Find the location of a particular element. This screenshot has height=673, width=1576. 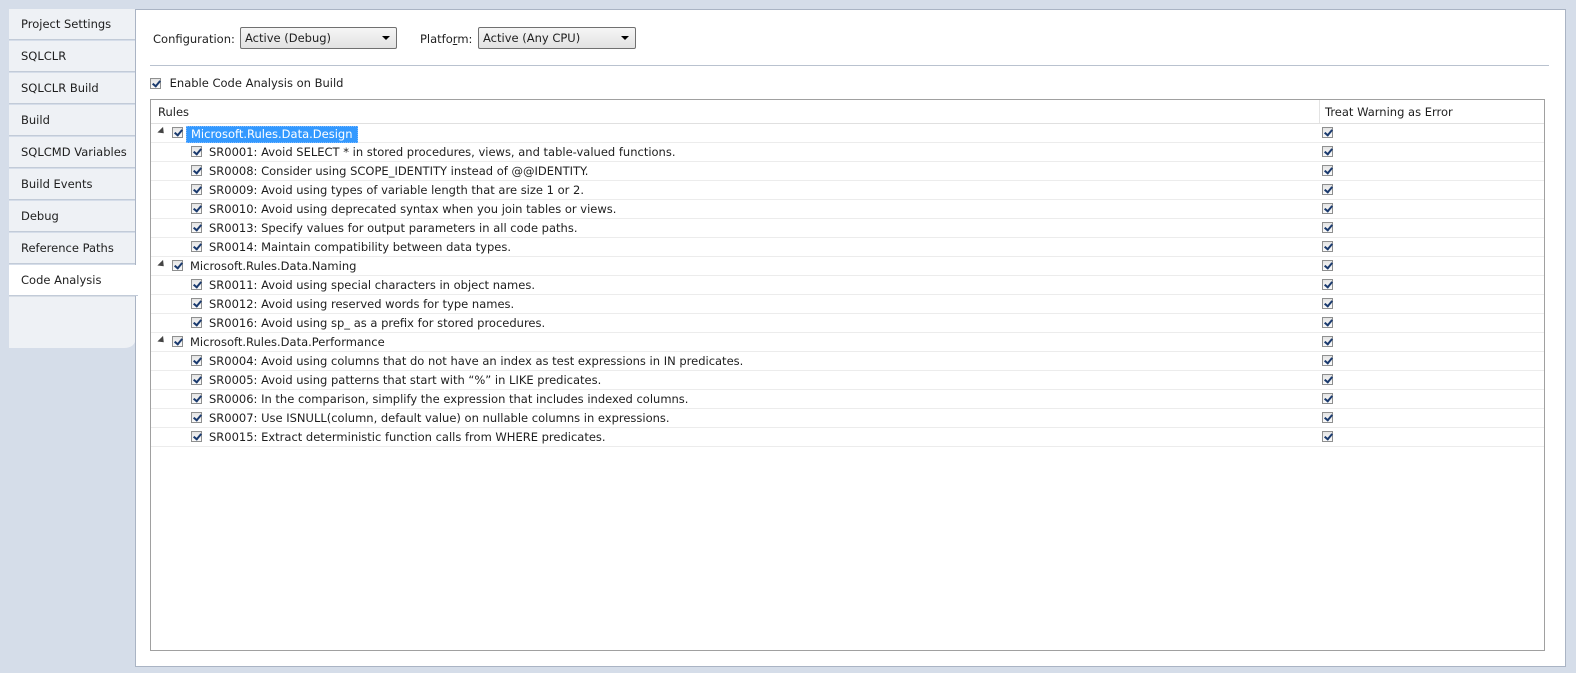

rule-group-row: Microsoft.Rules.Data.Naming is located at coordinates (847, 266).